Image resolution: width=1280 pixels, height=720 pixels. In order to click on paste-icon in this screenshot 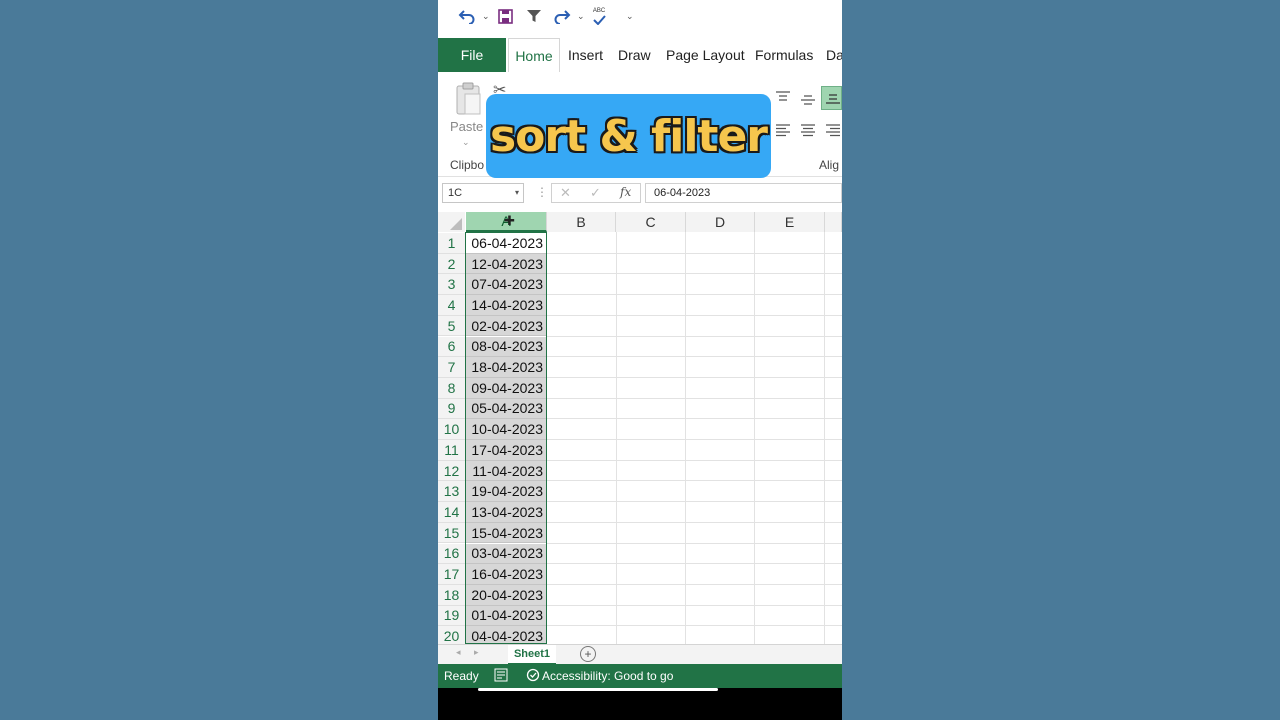, I will do `click(468, 101)`.